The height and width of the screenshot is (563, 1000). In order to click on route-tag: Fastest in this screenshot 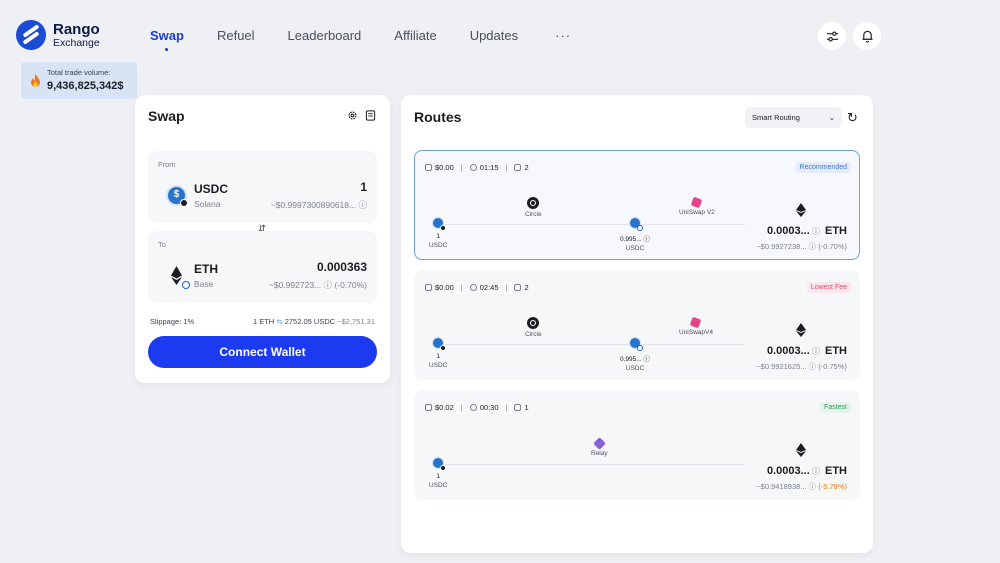, I will do `click(835, 407)`.